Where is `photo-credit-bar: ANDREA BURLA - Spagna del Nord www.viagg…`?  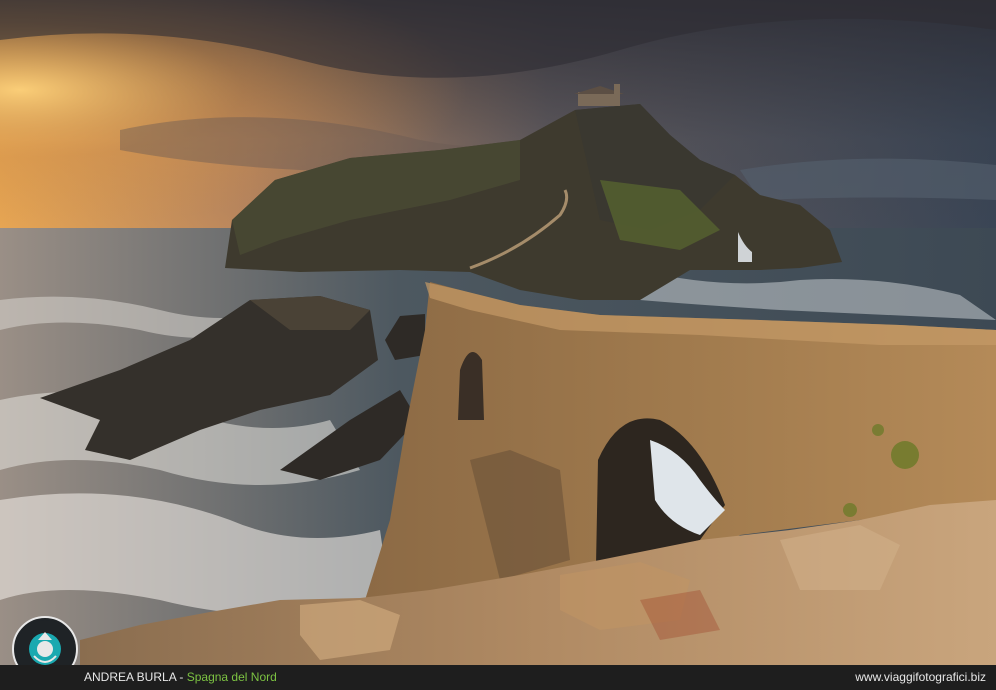 photo-credit-bar: ANDREA BURLA - Spagna del Nord www.viagg… is located at coordinates (498, 677).